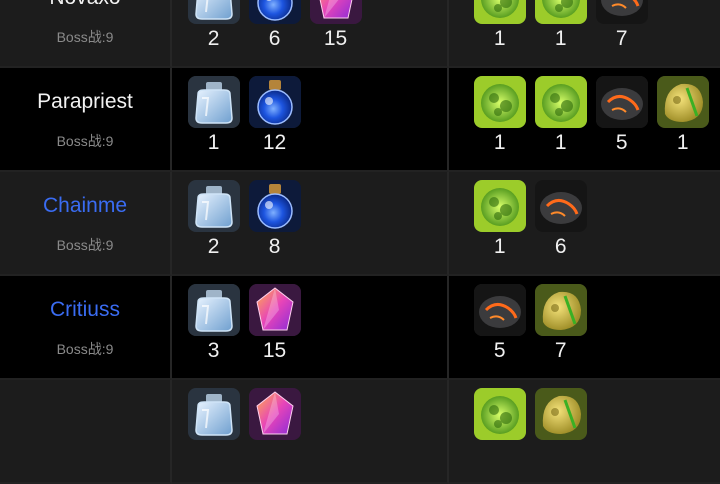 This screenshot has height=484, width=720. What do you see at coordinates (86, 120) in the screenshot?
I see `player-cell: Parapriest Boss战:9` at bounding box center [86, 120].